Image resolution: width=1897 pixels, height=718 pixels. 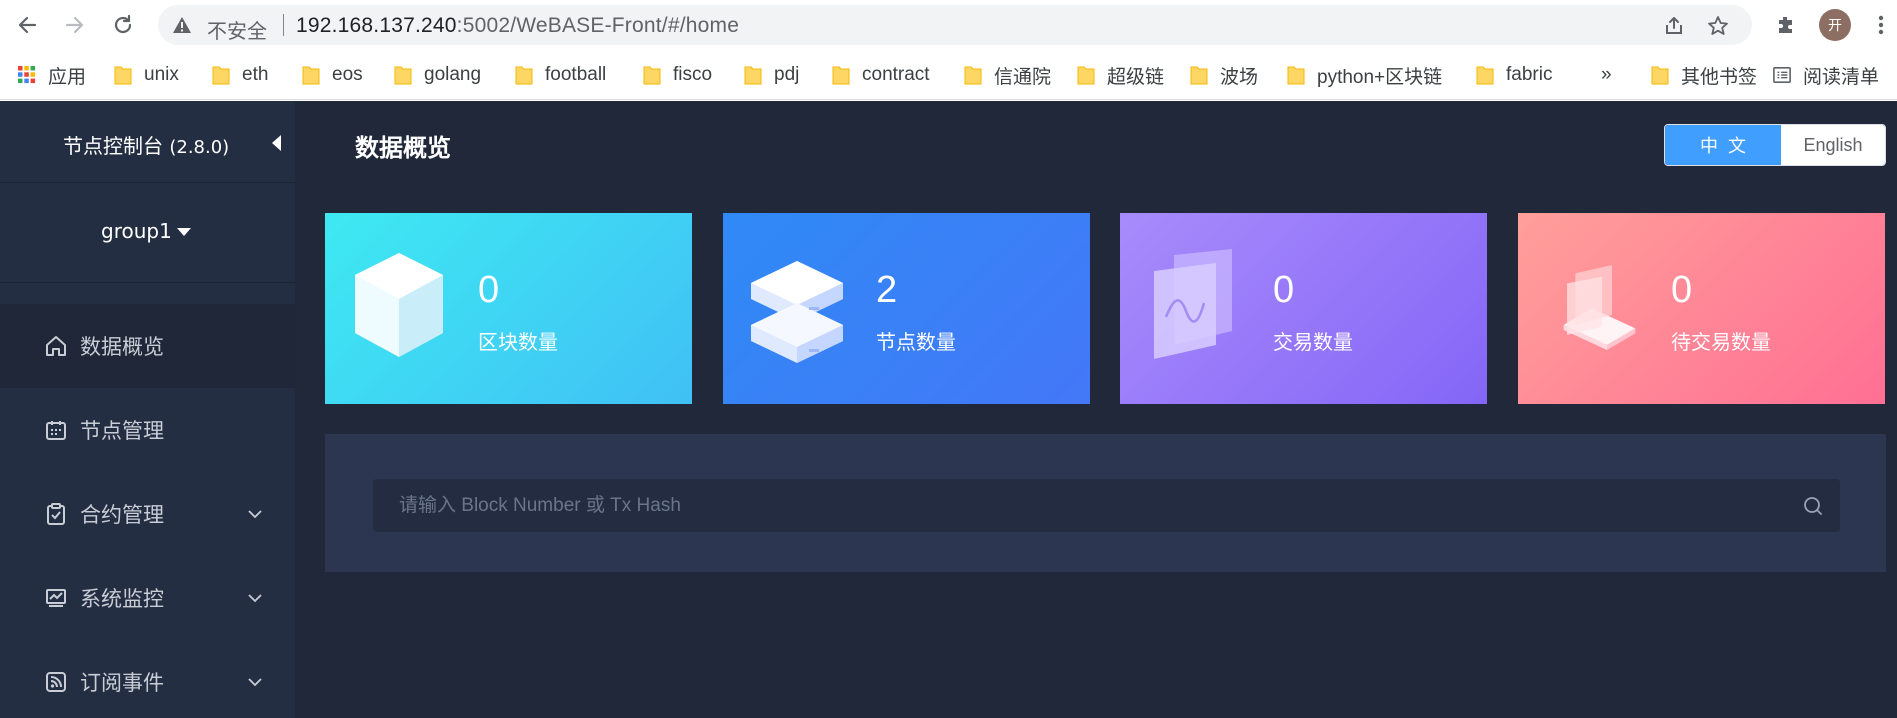 What do you see at coordinates (240, 75) in the screenshot?
I see `bookmark-folder: eth` at bounding box center [240, 75].